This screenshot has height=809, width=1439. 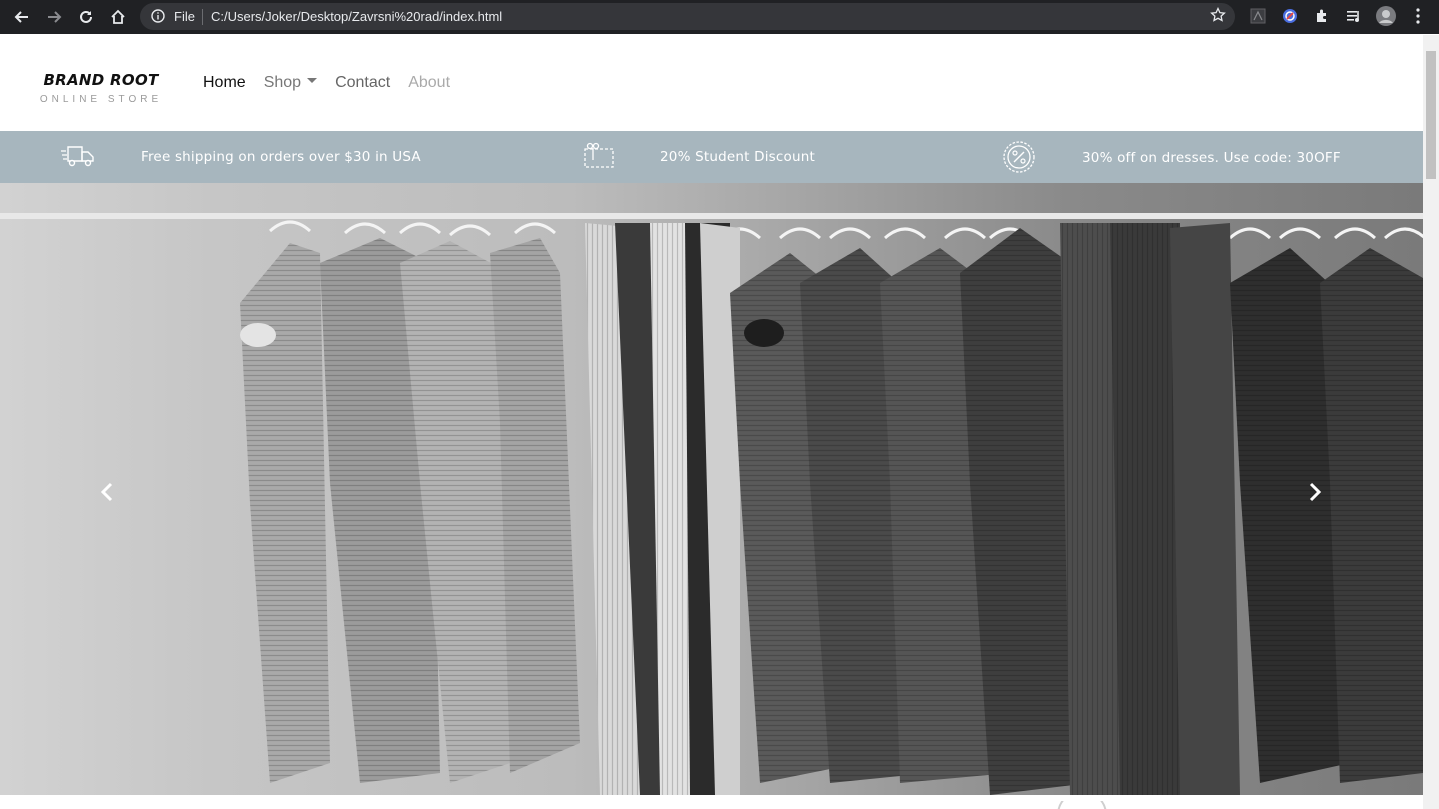 What do you see at coordinates (54, 17) in the screenshot?
I see `forward-icon` at bounding box center [54, 17].